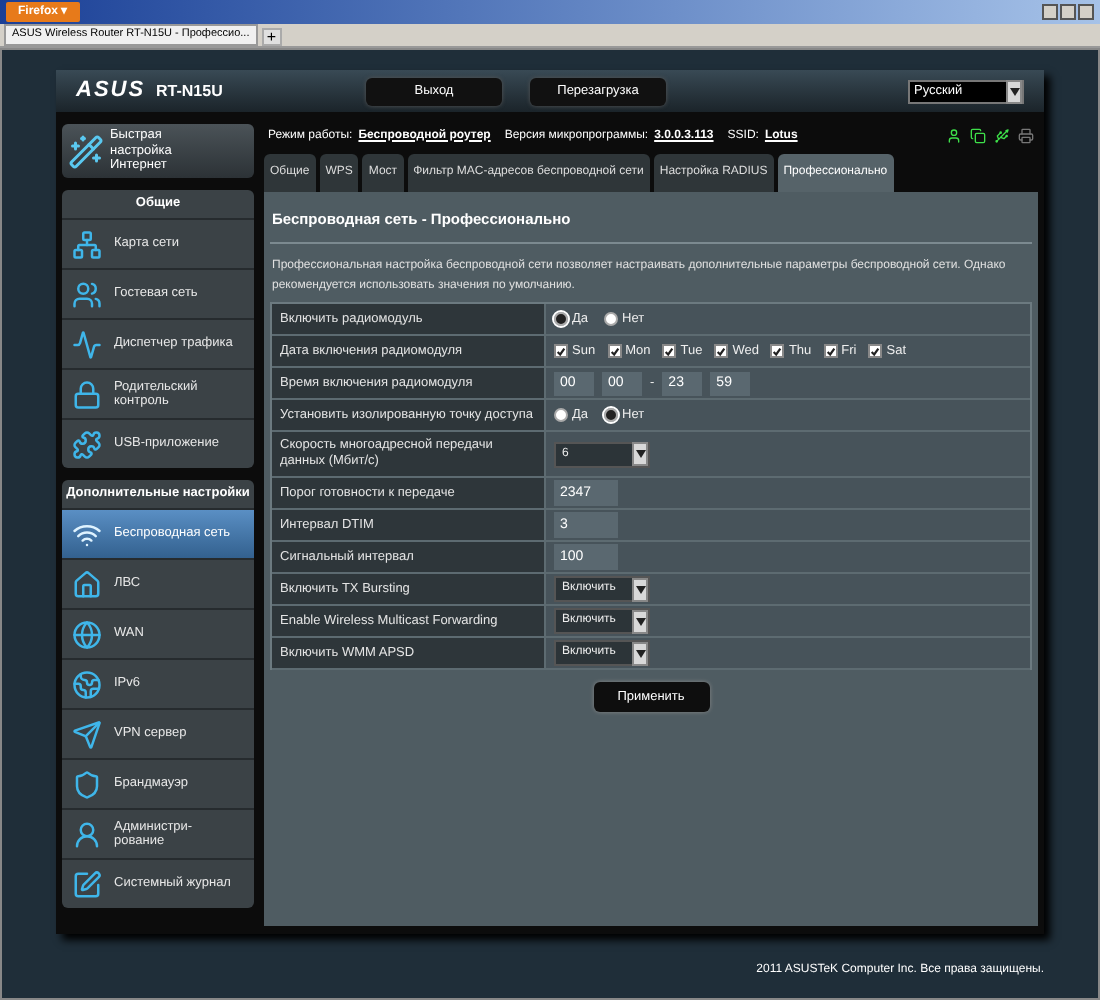 The width and height of the screenshot is (1100, 1000). Describe the element at coordinates (87, 784) in the screenshot. I see `shield-icon` at that location.